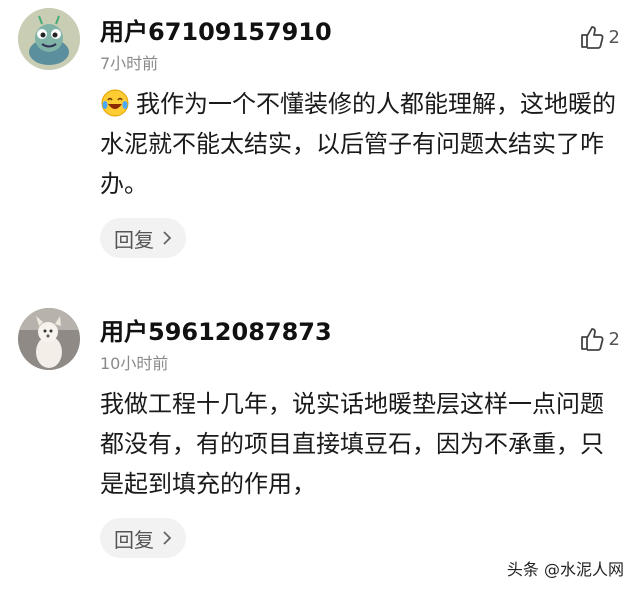  I want to click on comment-time: 10小时前, so click(134, 363).